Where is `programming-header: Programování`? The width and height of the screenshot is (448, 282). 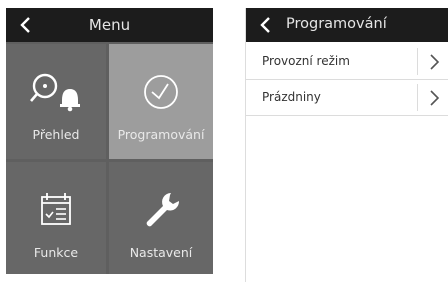 programming-header: Programování is located at coordinates (347, 25).